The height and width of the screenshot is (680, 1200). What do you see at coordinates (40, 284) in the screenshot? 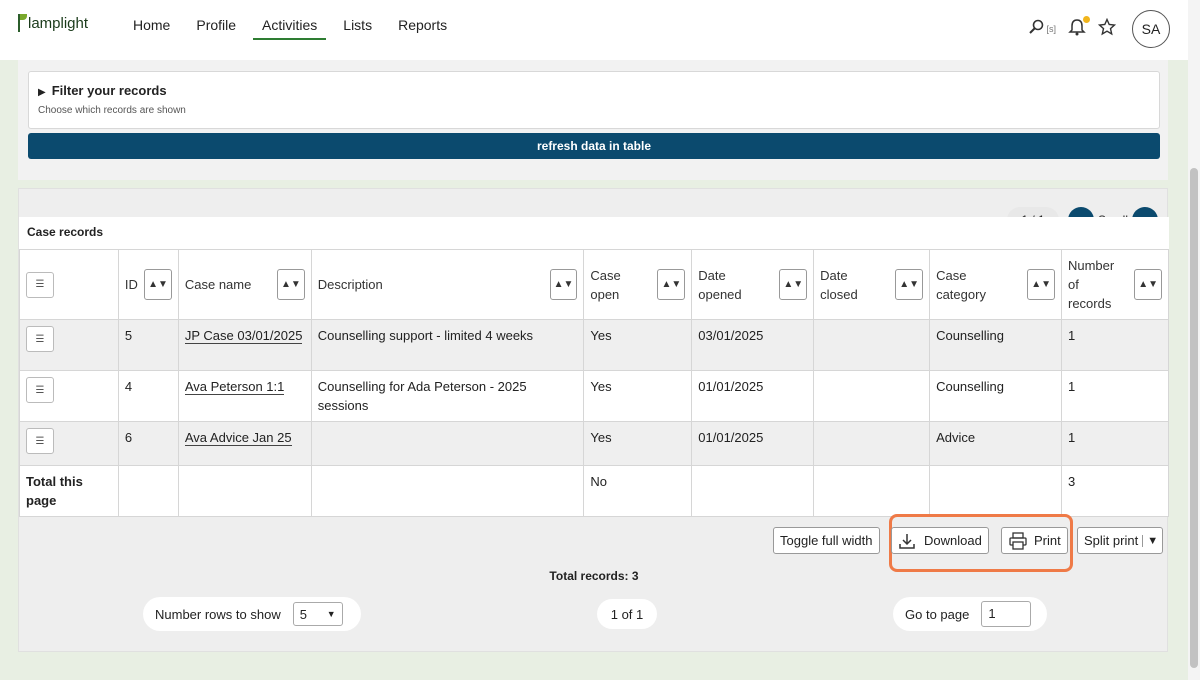
I see `column-menu-icon: ☰` at bounding box center [40, 284].